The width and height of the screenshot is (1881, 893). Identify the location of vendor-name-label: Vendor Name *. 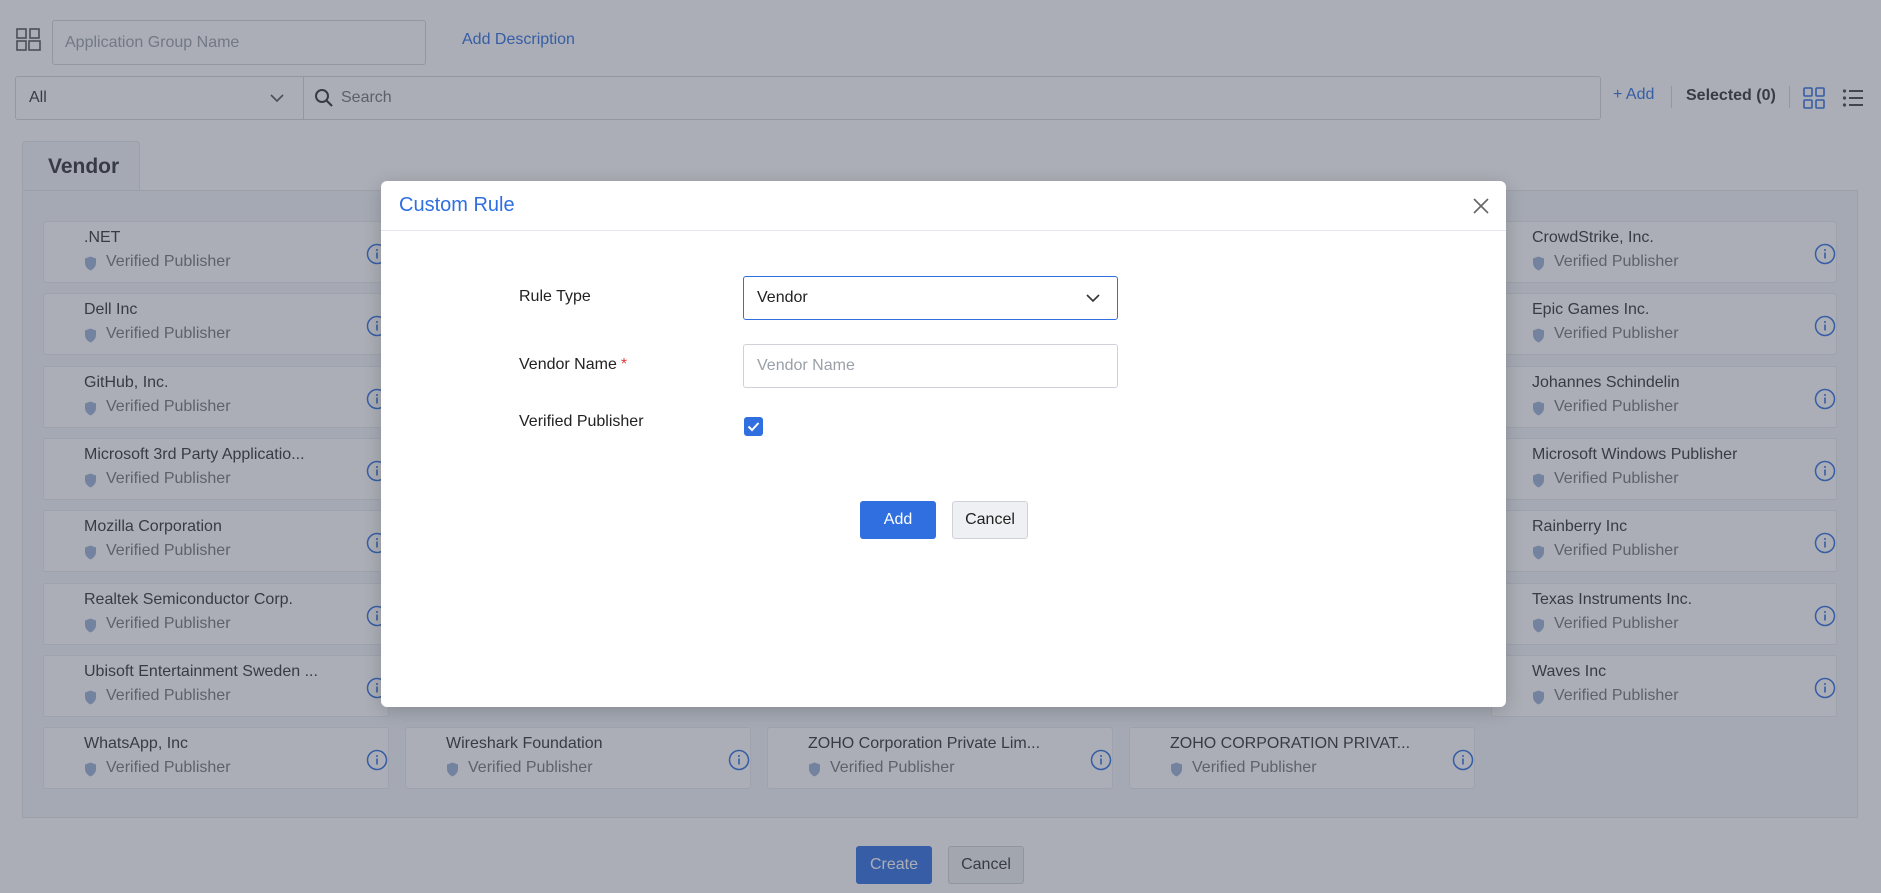
(573, 365).